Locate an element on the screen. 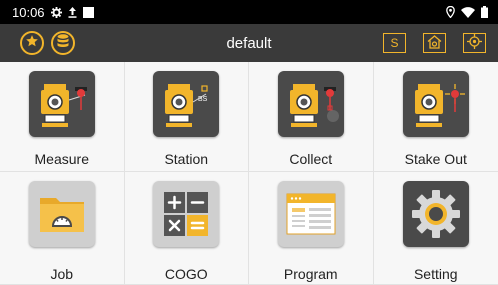  menu-tile-cogo: COGO is located at coordinates (186, 228).